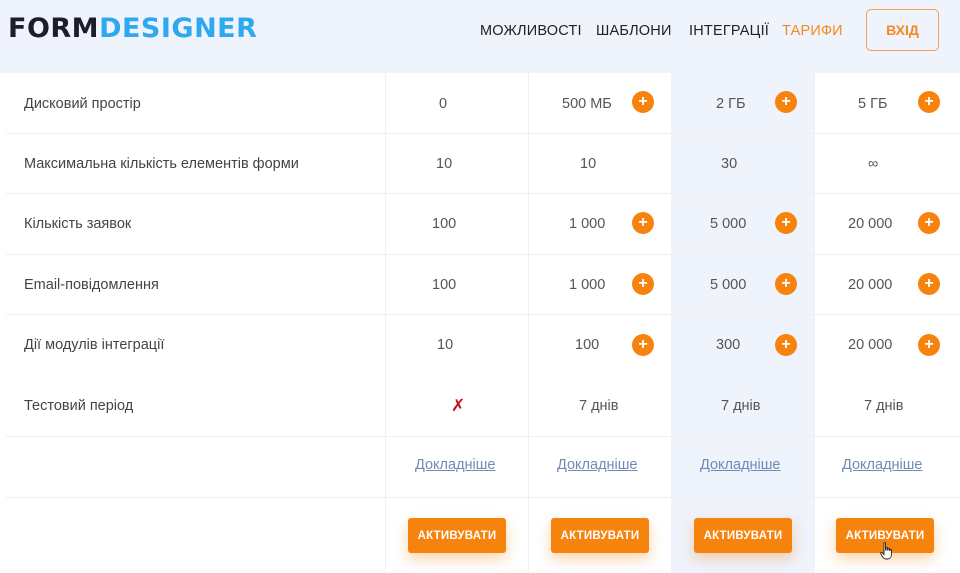 Image resolution: width=960 pixels, height=573 pixels. Describe the element at coordinates (91, 284) in the screenshot. I see `row-label: Email-повідомлення` at that location.